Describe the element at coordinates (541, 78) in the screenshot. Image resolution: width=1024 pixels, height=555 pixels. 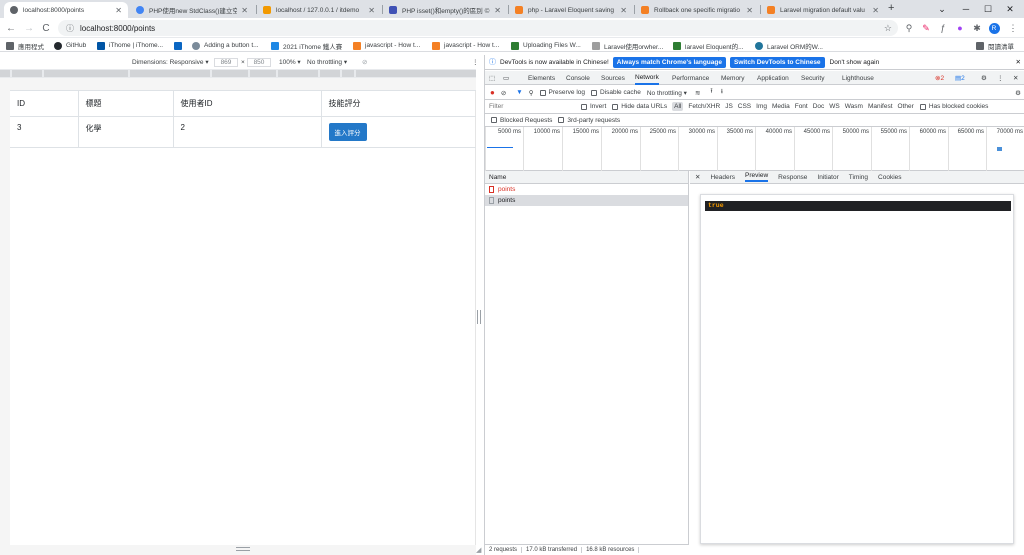
I see `tab-elements: Elements` at that location.